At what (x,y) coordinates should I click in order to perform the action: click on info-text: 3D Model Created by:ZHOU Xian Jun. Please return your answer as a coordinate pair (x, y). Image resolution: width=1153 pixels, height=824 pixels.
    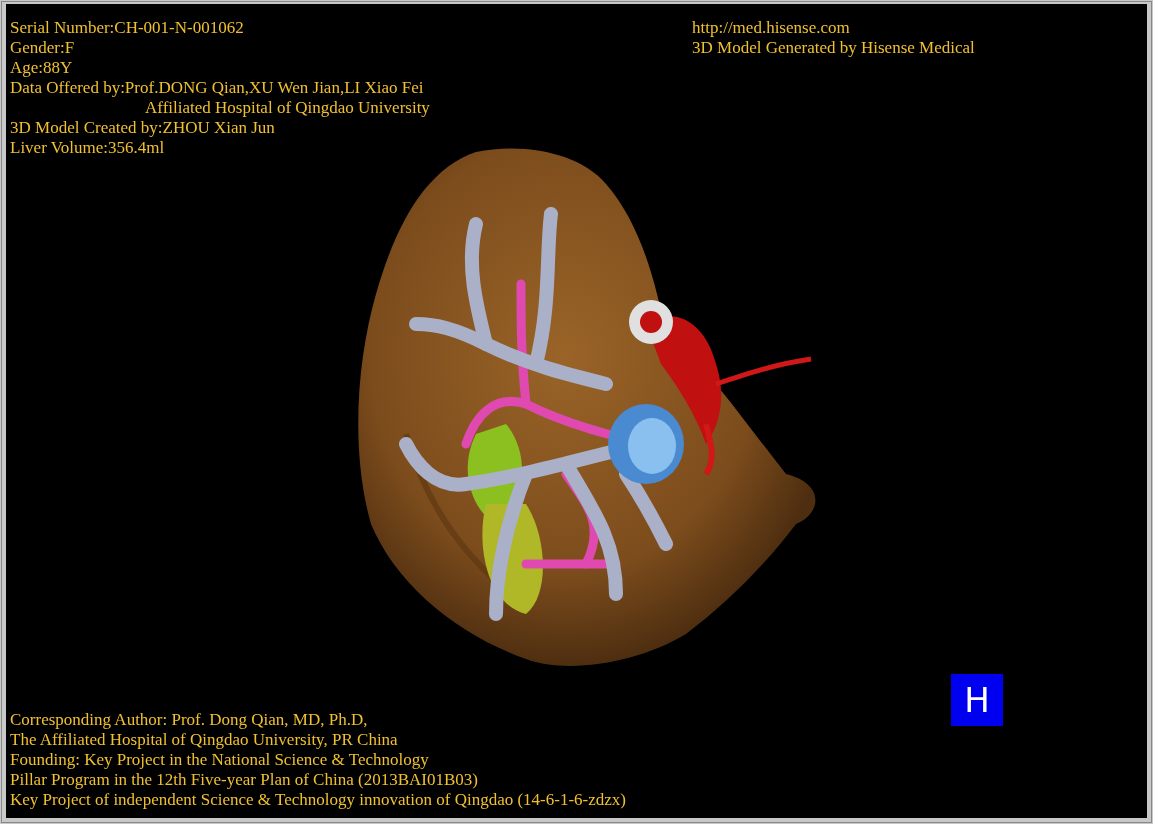
    Looking at the image, I should click on (143, 128).